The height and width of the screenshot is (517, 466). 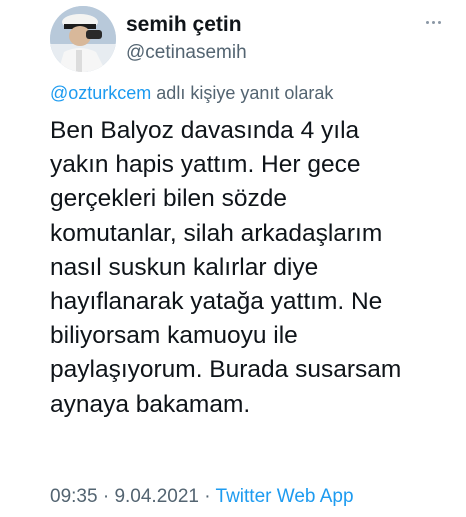 What do you see at coordinates (205, 130) in the screenshot?
I see `tweet-text-line: Ben Balyoz davasında 4 yıla` at bounding box center [205, 130].